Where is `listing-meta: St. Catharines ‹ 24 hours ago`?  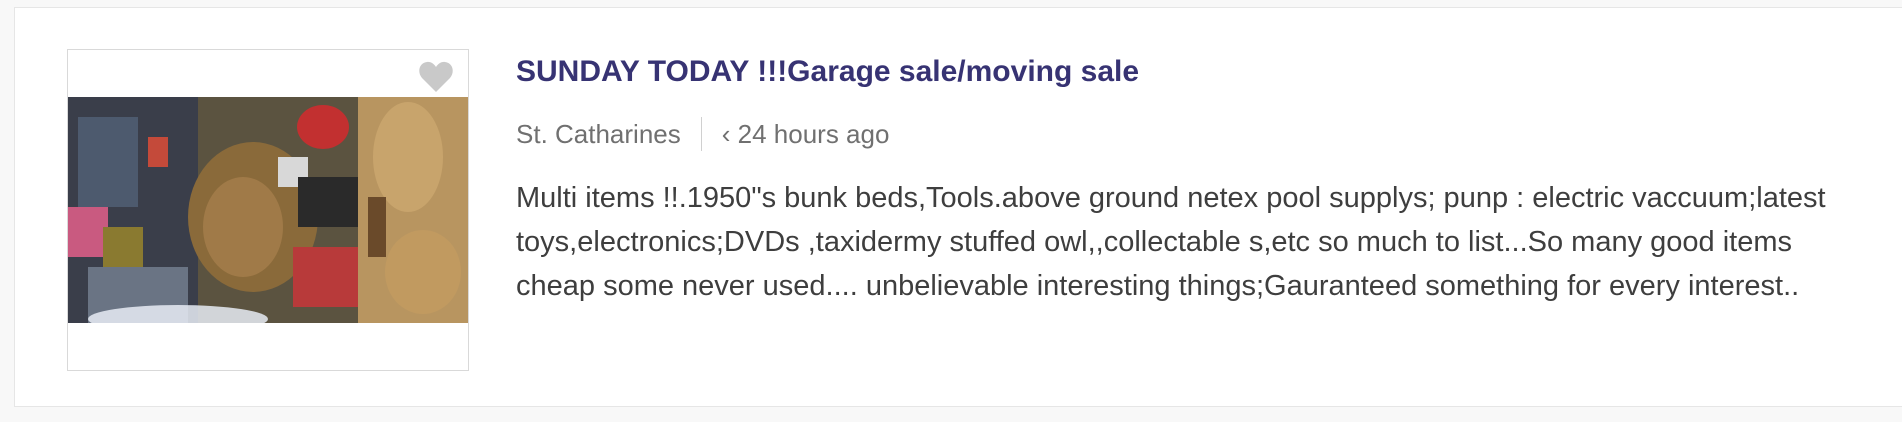 listing-meta: St. Catharines ‹ 24 hours ago is located at coordinates (1181, 134).